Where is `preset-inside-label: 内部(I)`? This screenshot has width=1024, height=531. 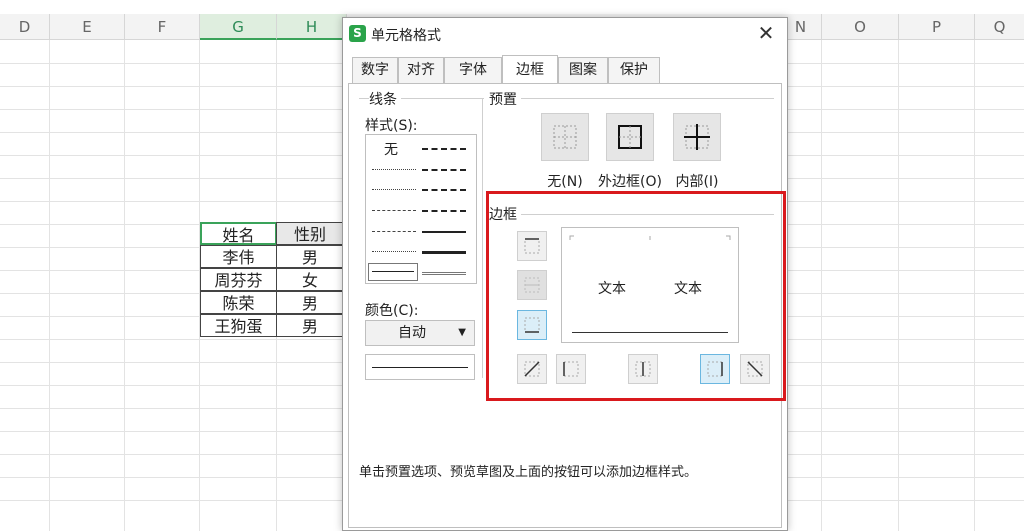 preset-inside-label: 内部(I) is located at coordinates (697, 182).